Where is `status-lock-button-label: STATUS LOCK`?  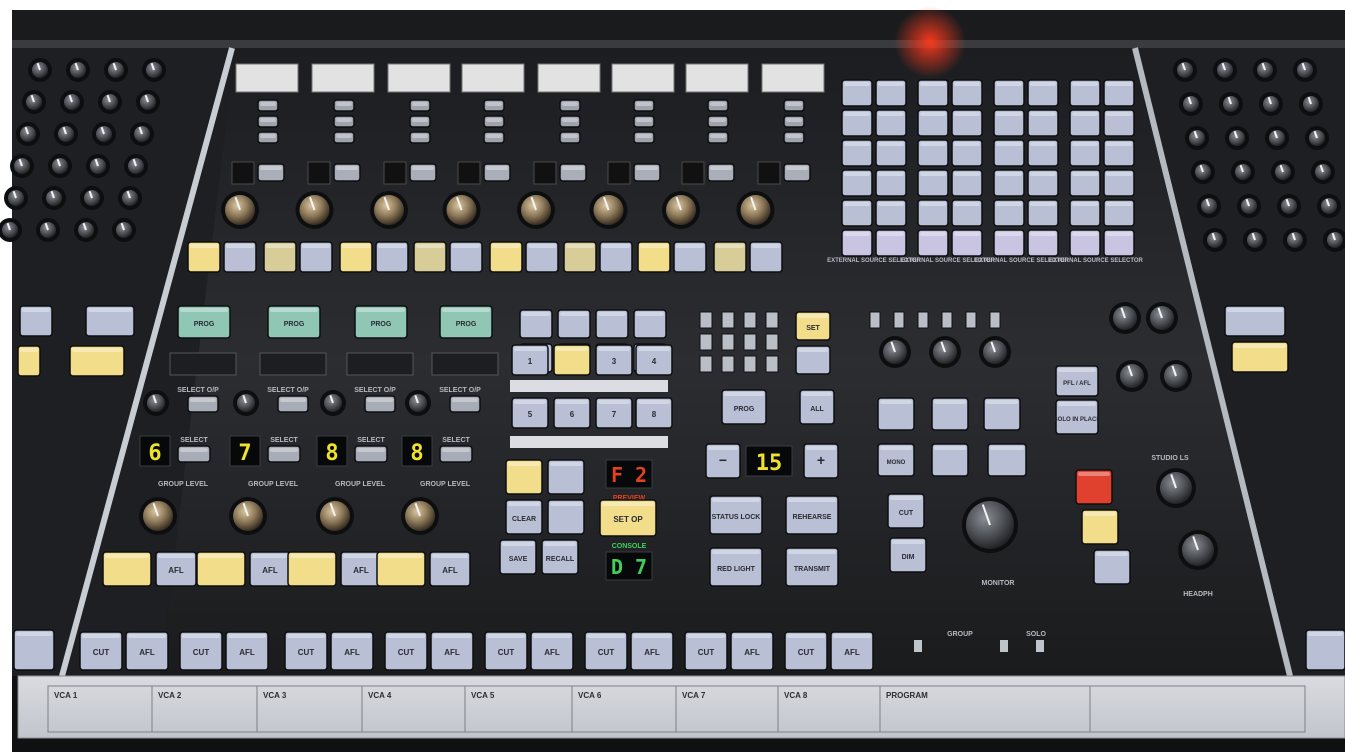
status-lock-button-label: STATUS LOCK is located at coordinates (736, 517).